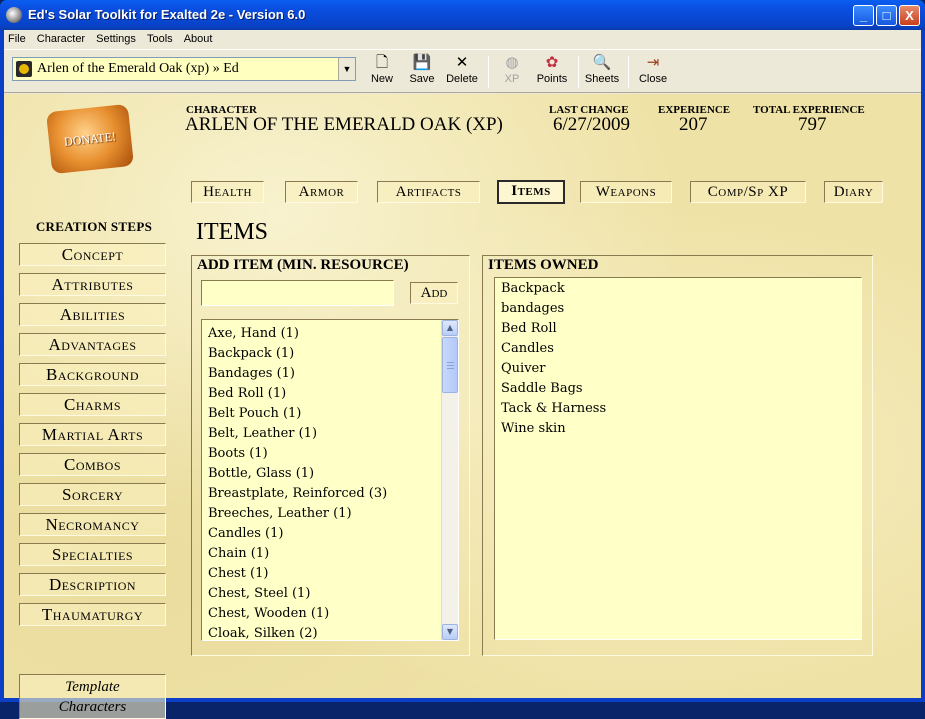 Image resolution: width=925 pixels, height=719 pixels. I want to click on step-description: Description, so click(92, 584).